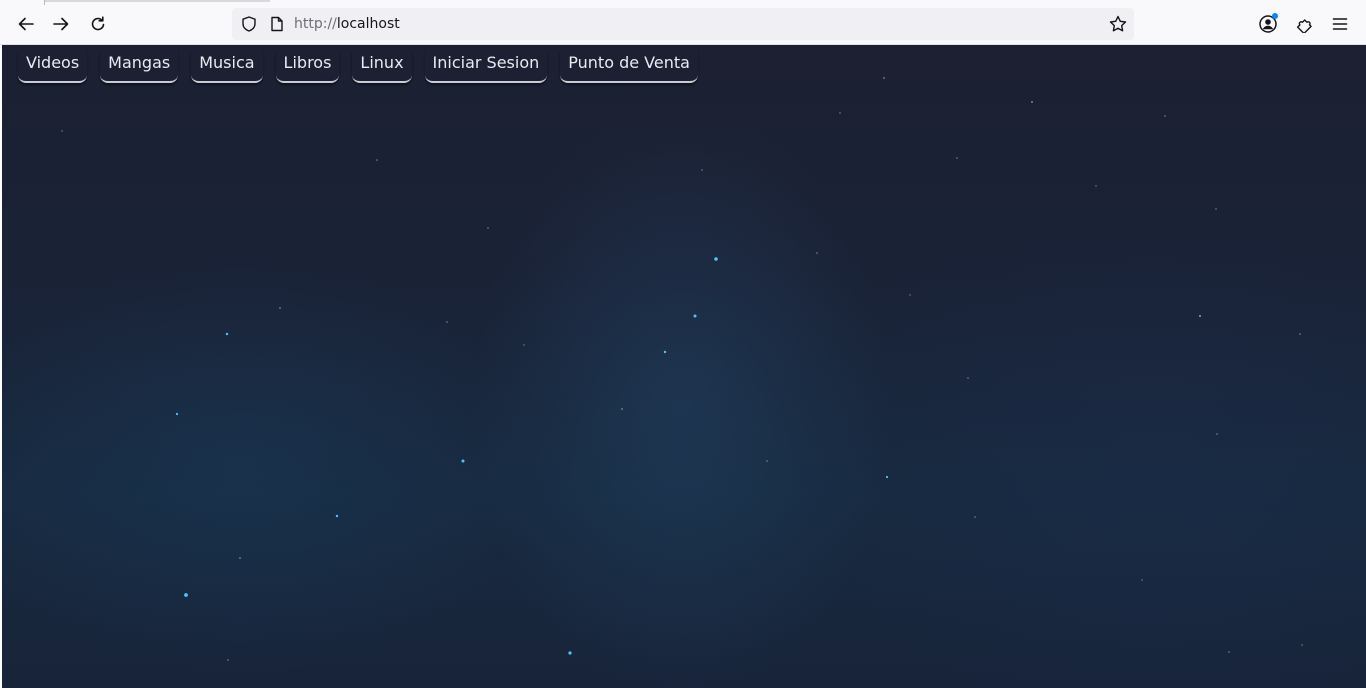  Describe the element at coordinates (368, 24) in the screenshot. I see `url-host: localhost` at that location.